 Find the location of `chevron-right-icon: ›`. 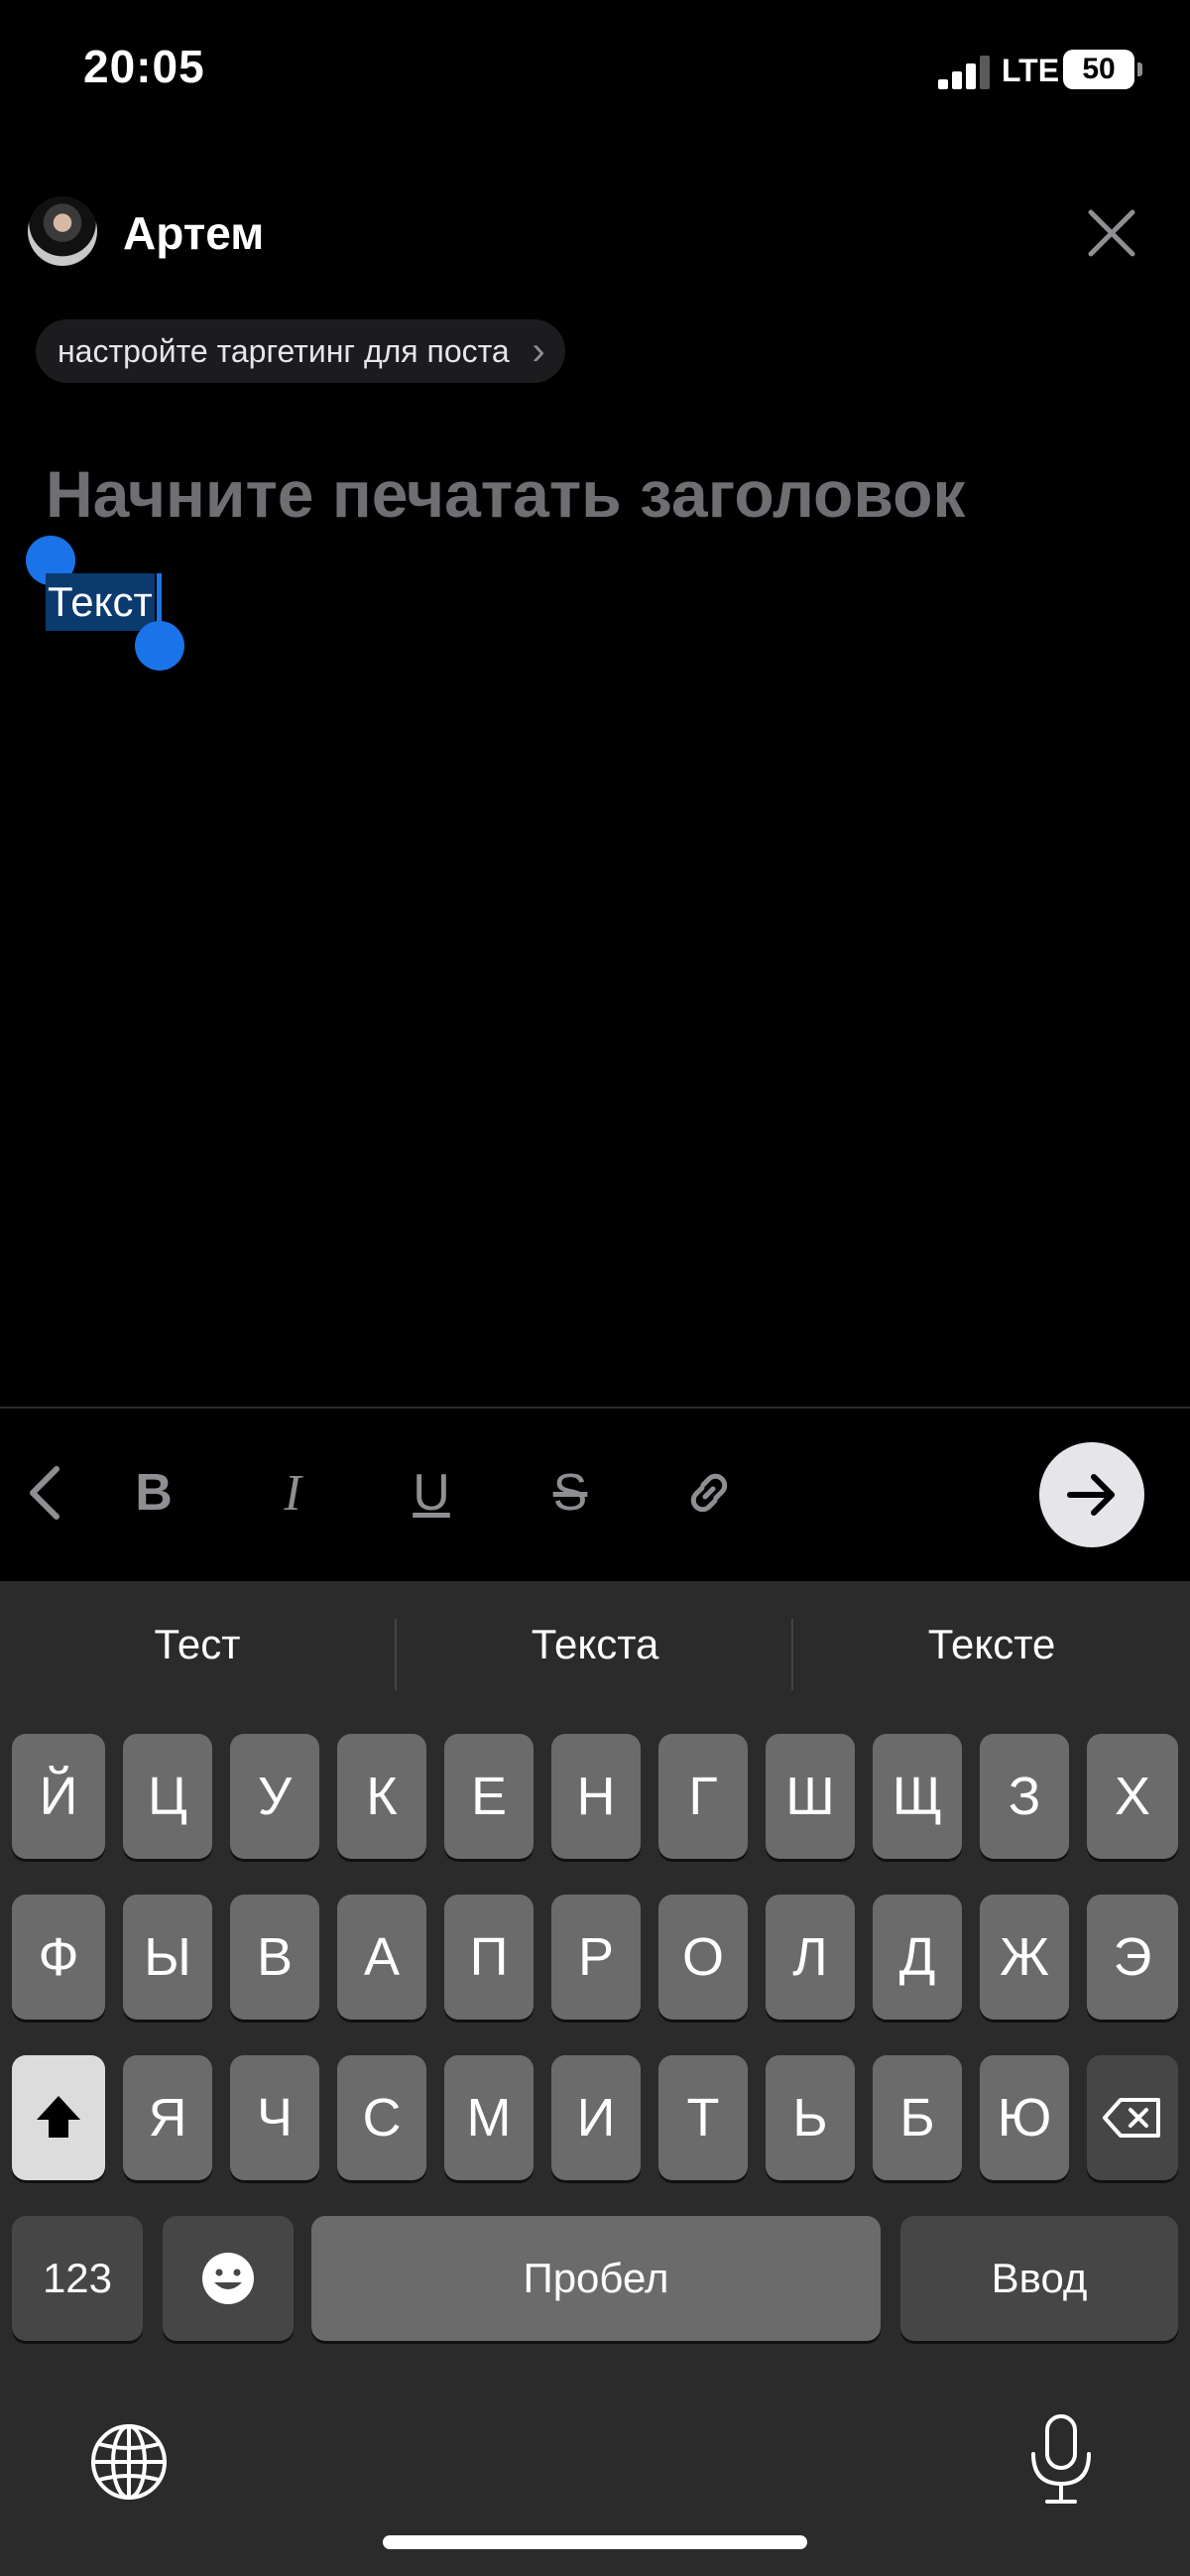

chevron-right-icon: › is located at coordinates (538, 351).